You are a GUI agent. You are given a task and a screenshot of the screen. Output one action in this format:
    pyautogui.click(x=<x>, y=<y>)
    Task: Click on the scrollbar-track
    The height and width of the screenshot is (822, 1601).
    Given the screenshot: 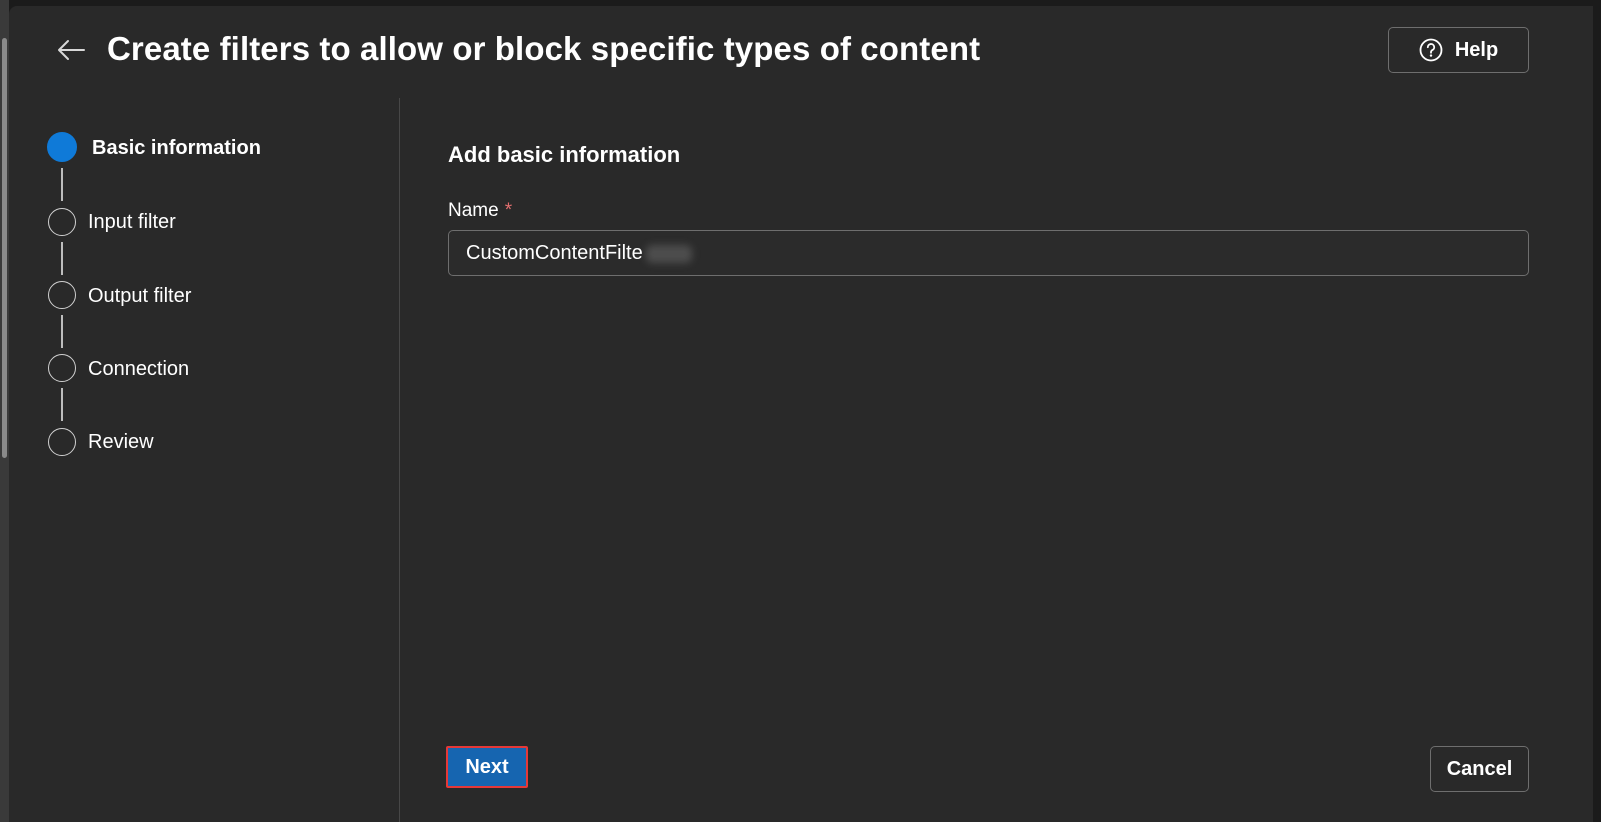 What is the action you would take?
    pyautogui.click(x=4, y=411)
    